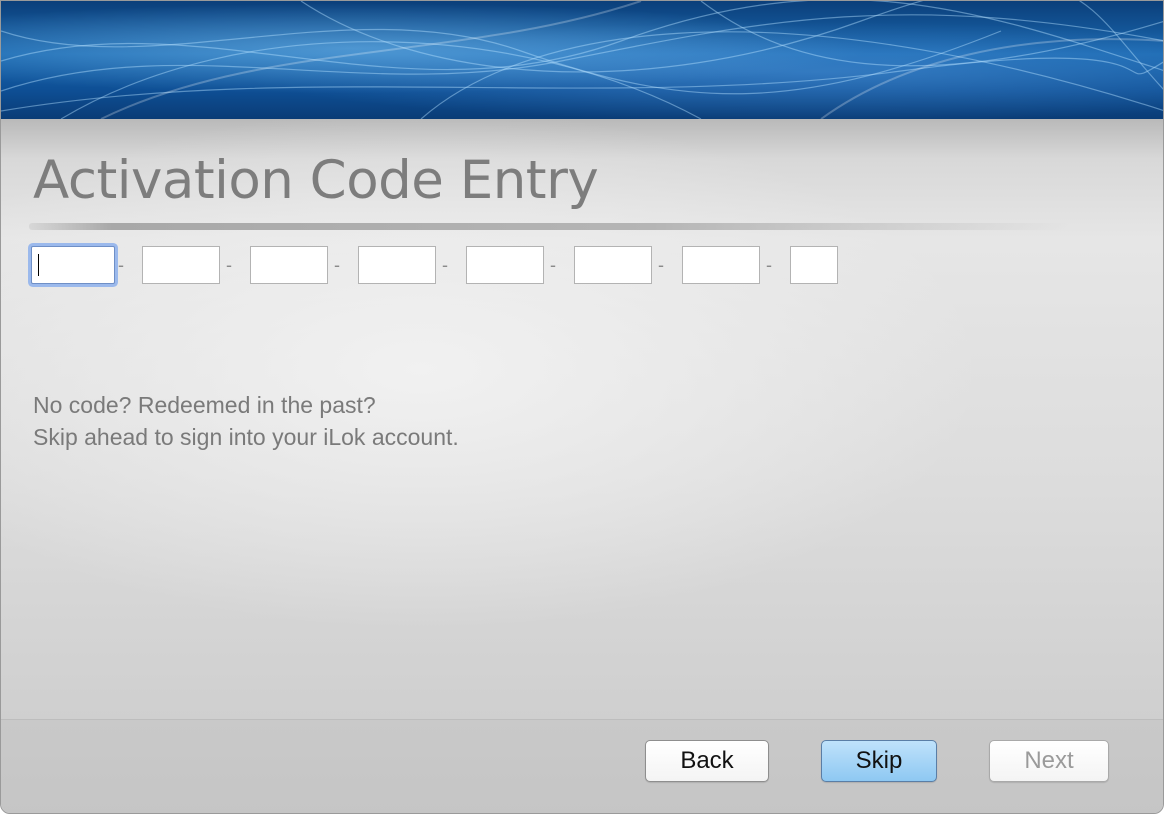 The image size is (1164, 814). What do you see at coordinates (707, 761) in the screenshot?
I see `back-button: Back` at bounding box center [707, 761].